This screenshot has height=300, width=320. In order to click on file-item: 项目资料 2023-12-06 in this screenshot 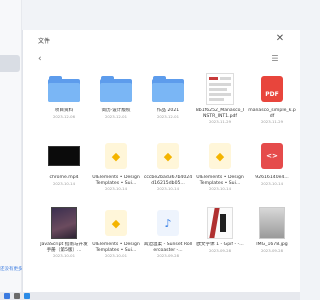, I will do `click(64, 103)`.